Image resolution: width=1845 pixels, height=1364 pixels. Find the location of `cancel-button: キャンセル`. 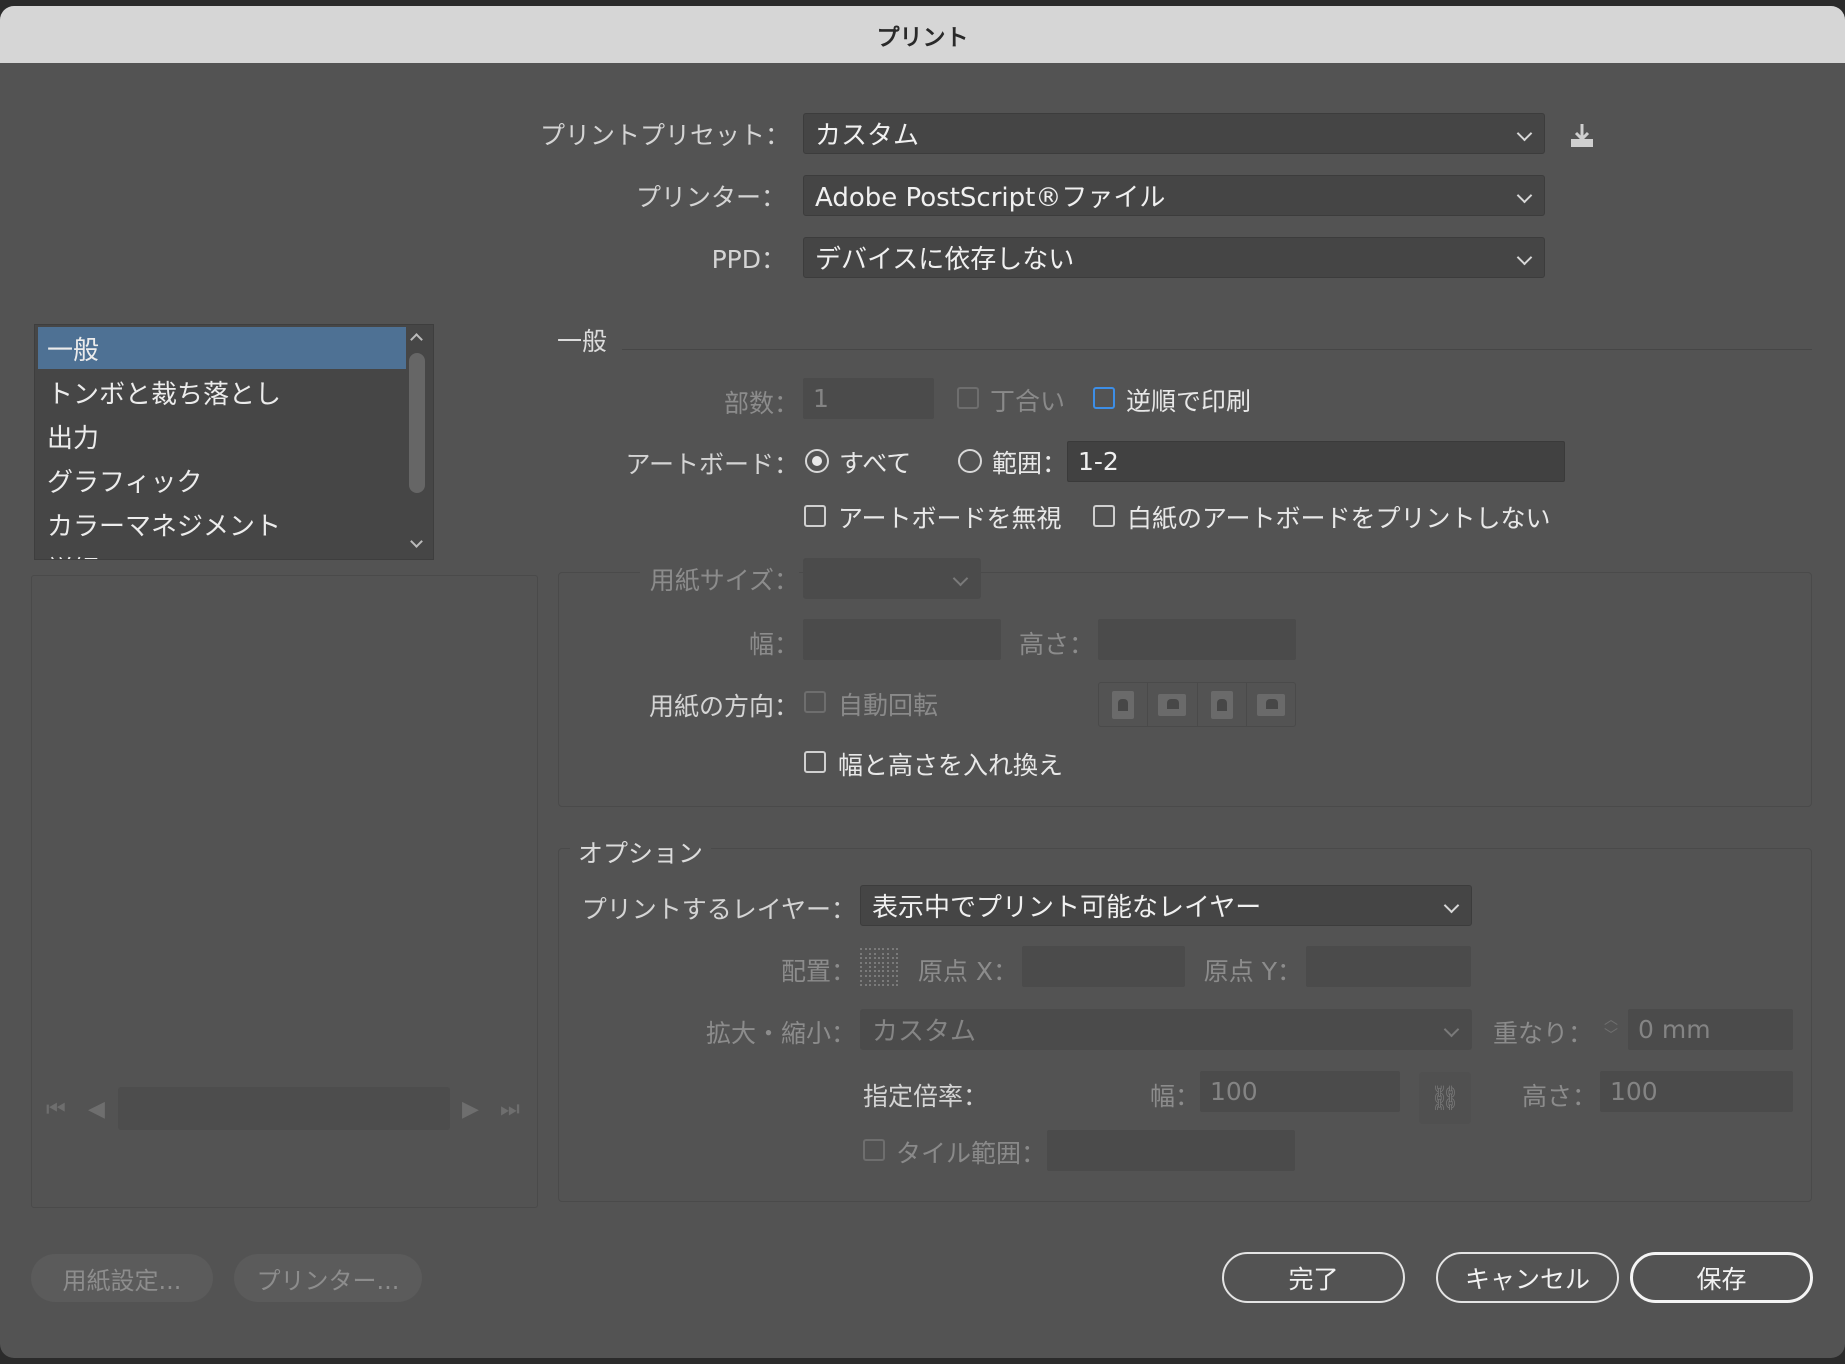

cancel-button: キャンセル is located at coordinates (1527, 1277).